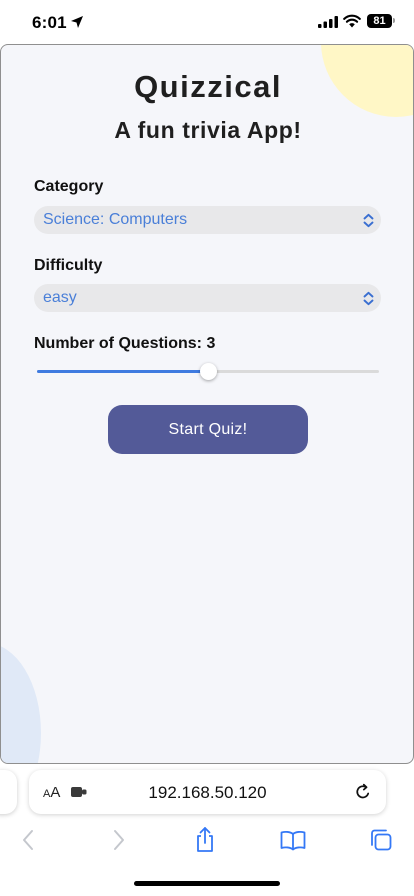  I want to click on browser-toolbar, so click(207, 842).